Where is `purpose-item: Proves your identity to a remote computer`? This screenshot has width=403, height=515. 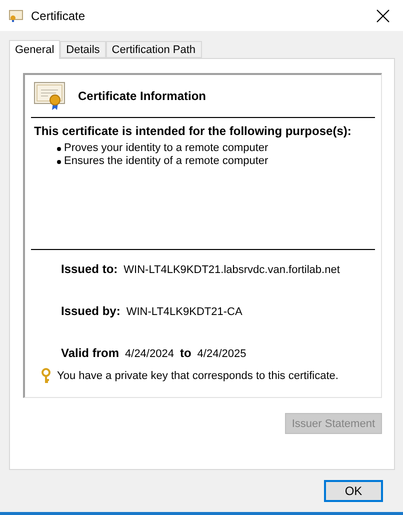
purpose-item: Proves your identity to a remote computer is located at coordinates (166, 148).